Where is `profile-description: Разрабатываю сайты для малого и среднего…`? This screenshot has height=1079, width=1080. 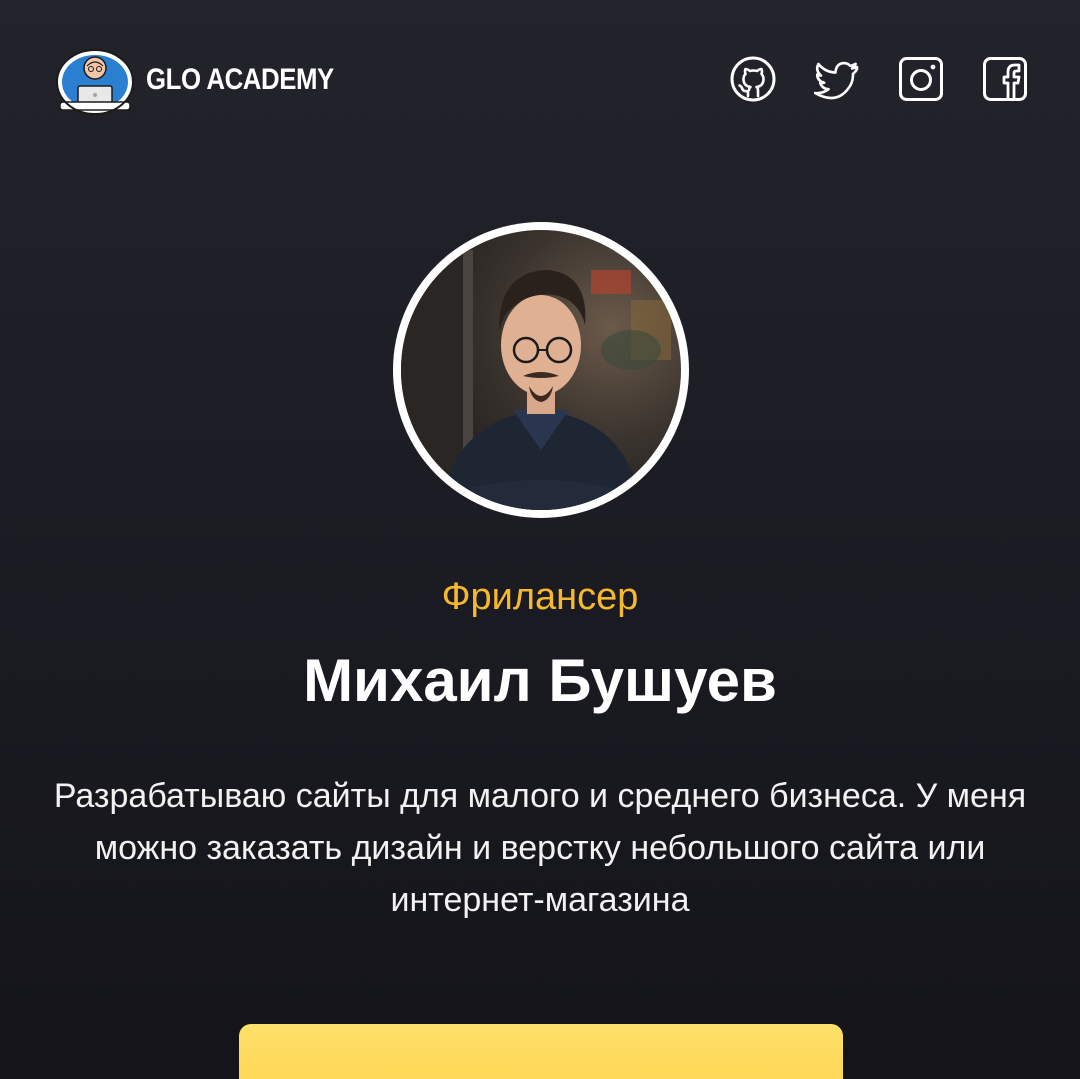
profile-description: Разрабатываю сайты для малого и среднего… is located at coordinates (540, 848).